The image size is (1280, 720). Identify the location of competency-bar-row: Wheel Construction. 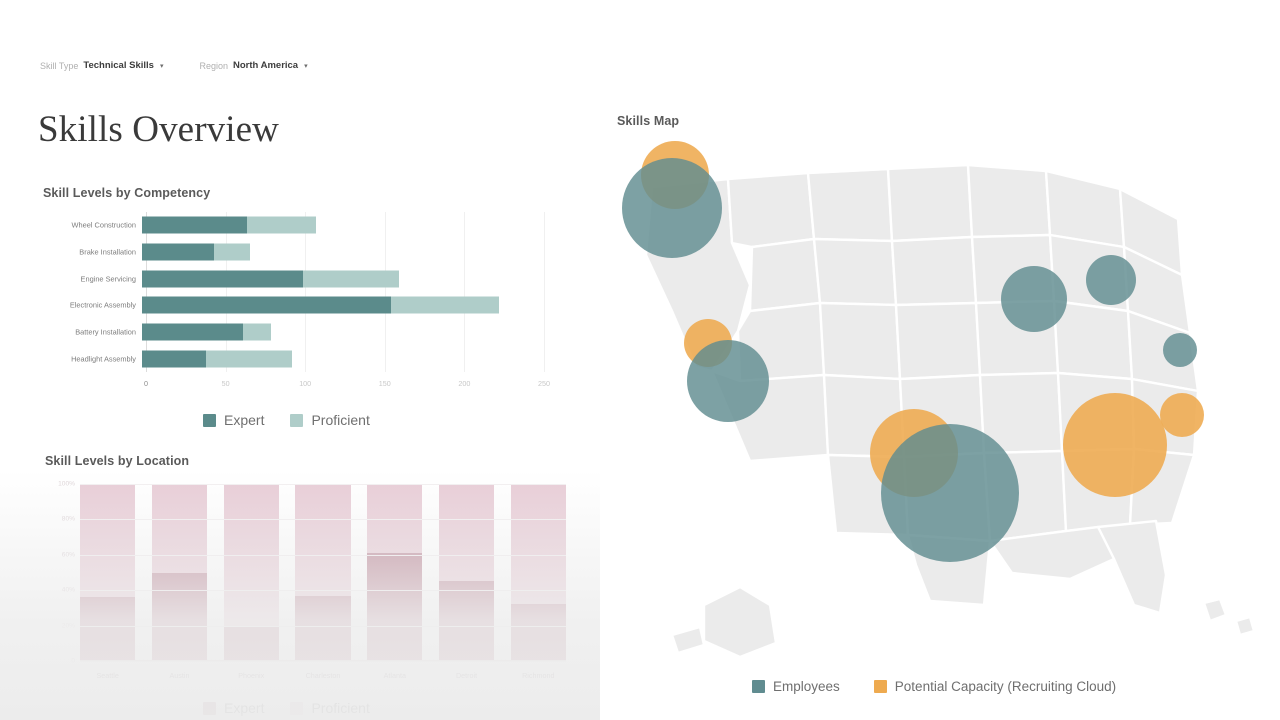
(291, 225).